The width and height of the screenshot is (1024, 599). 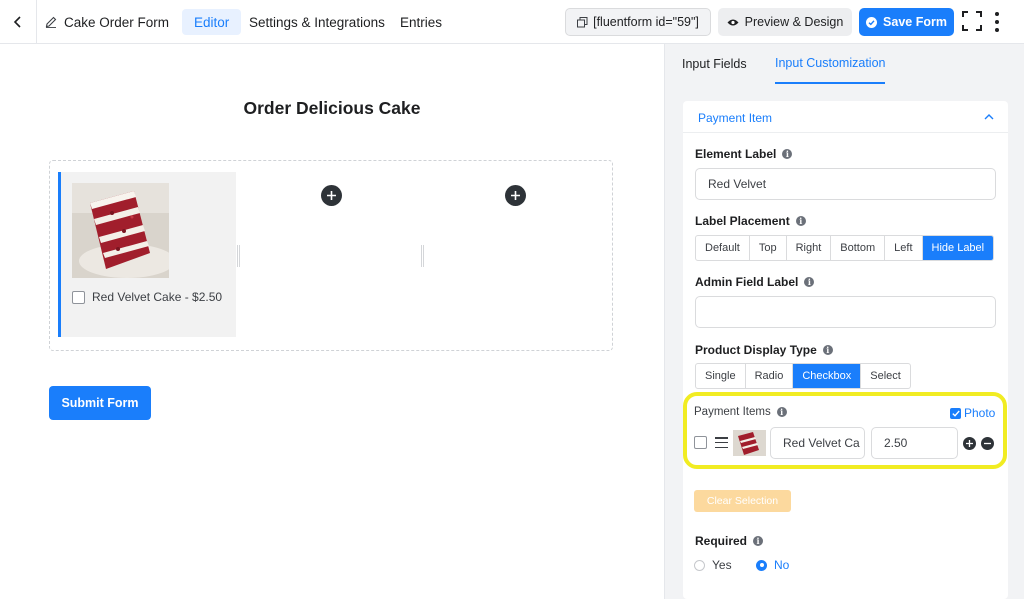 I want to click on preview-design-button: Preview & Design, so click(x=785, y=22).